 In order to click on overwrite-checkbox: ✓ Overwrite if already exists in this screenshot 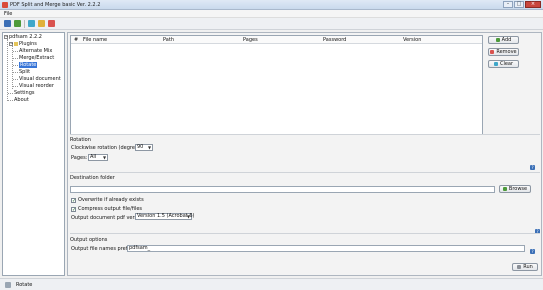, I will do `click(107, 200)`.